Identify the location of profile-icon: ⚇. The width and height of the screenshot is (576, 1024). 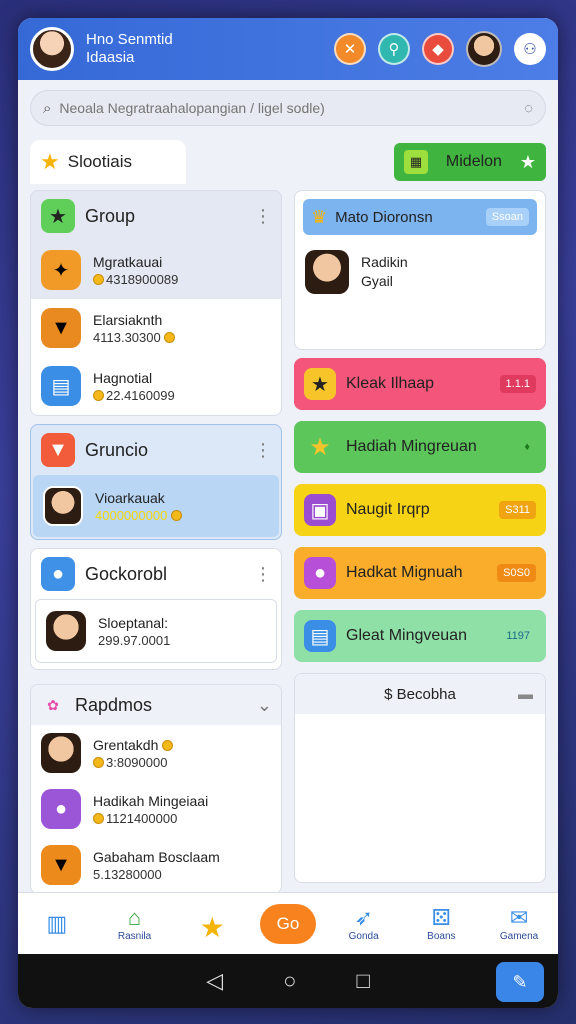
(530, 49).